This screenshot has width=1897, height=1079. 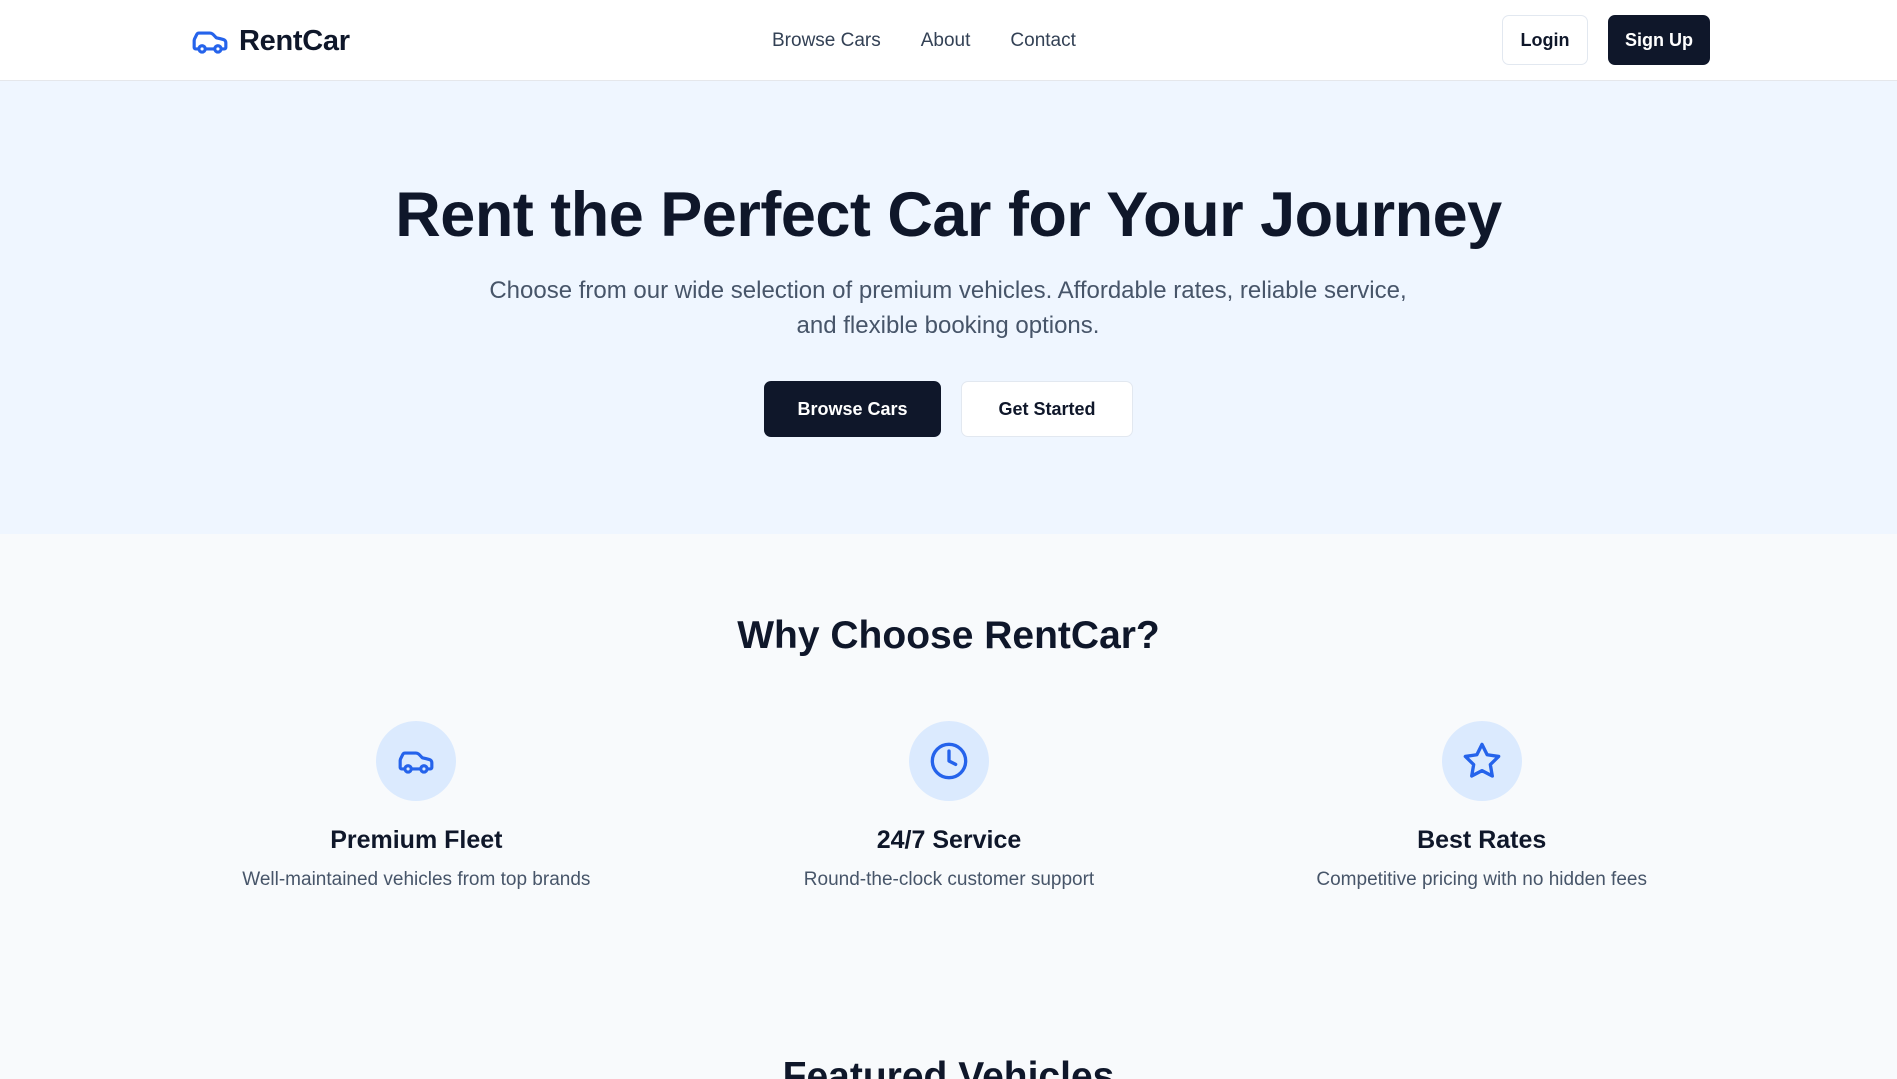 What do you see at coordinates (1481, 879) in the screenshot?
I see `feature-description: Competitive pricing with no hidden fees` at bounding box center [1481, 879].